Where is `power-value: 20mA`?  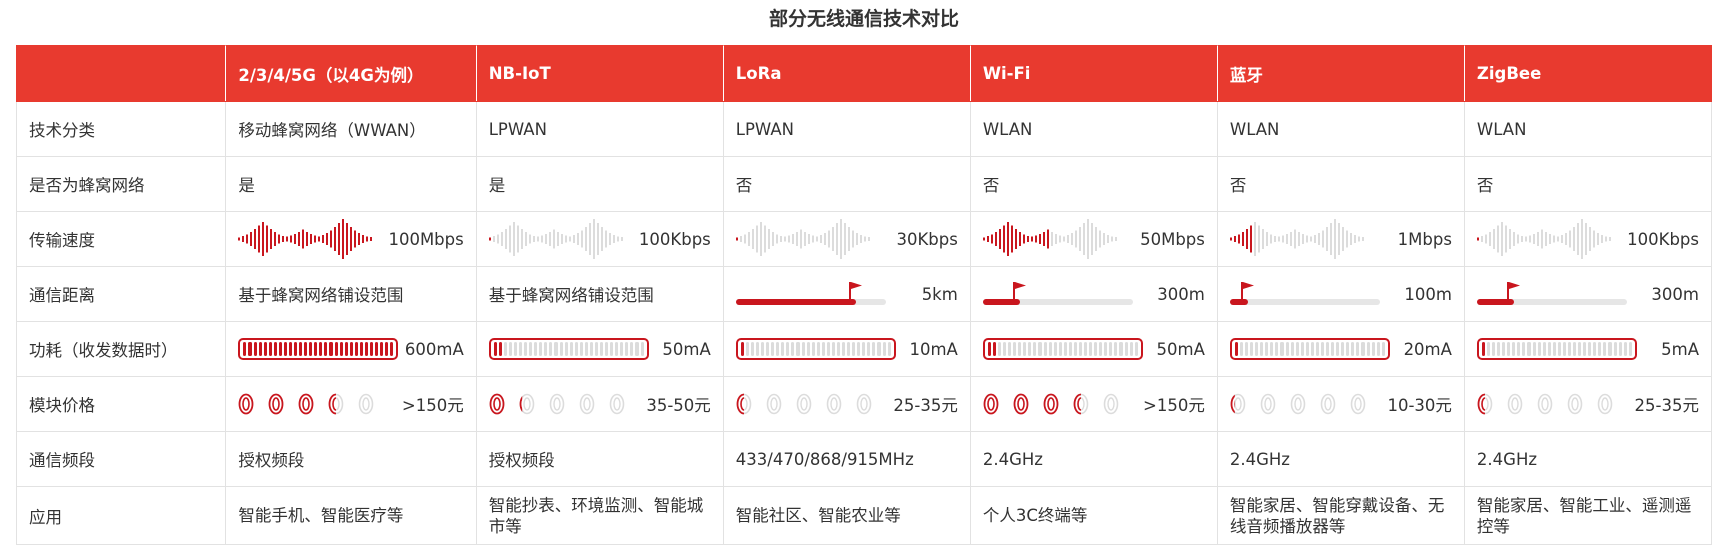 power-value: 20mA is located at coordinates (1427, 349).